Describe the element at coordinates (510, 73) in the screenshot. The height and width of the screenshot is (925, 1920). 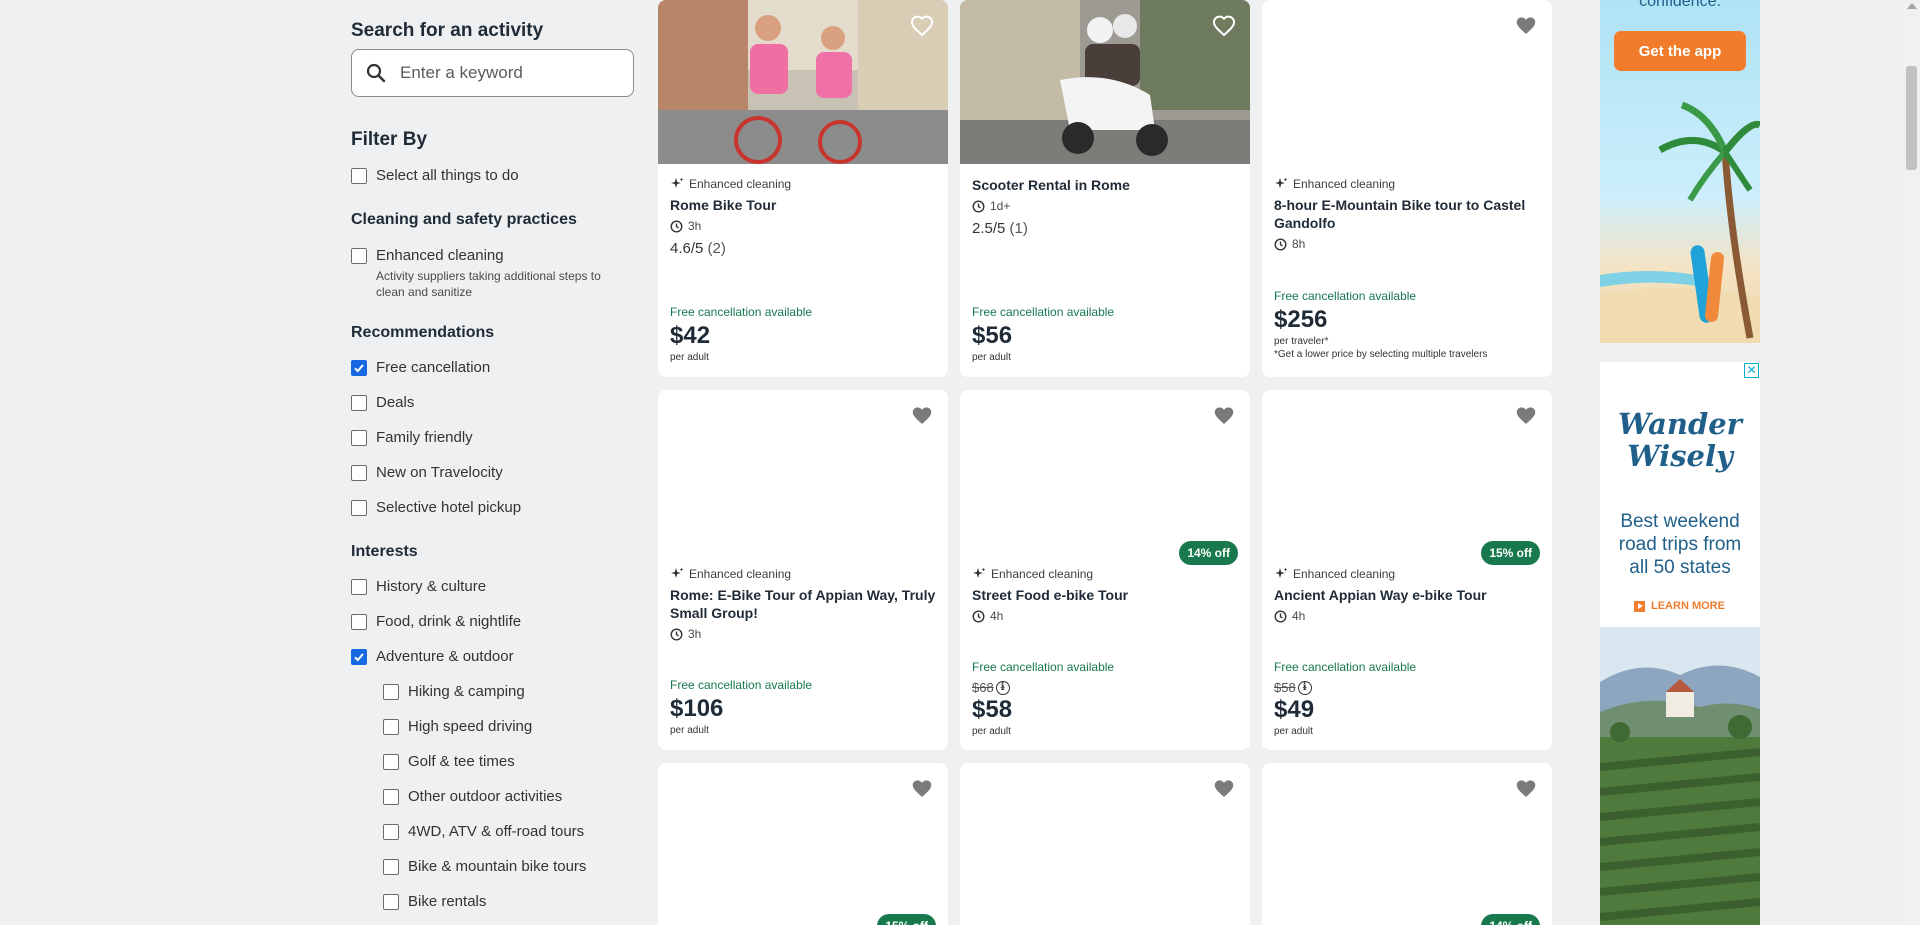
I see `keyword-search-input` at that location.